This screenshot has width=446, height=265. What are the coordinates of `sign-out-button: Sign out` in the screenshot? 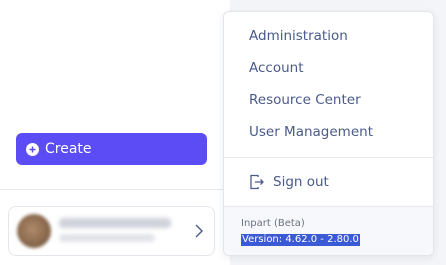 It's located at (289, 182).